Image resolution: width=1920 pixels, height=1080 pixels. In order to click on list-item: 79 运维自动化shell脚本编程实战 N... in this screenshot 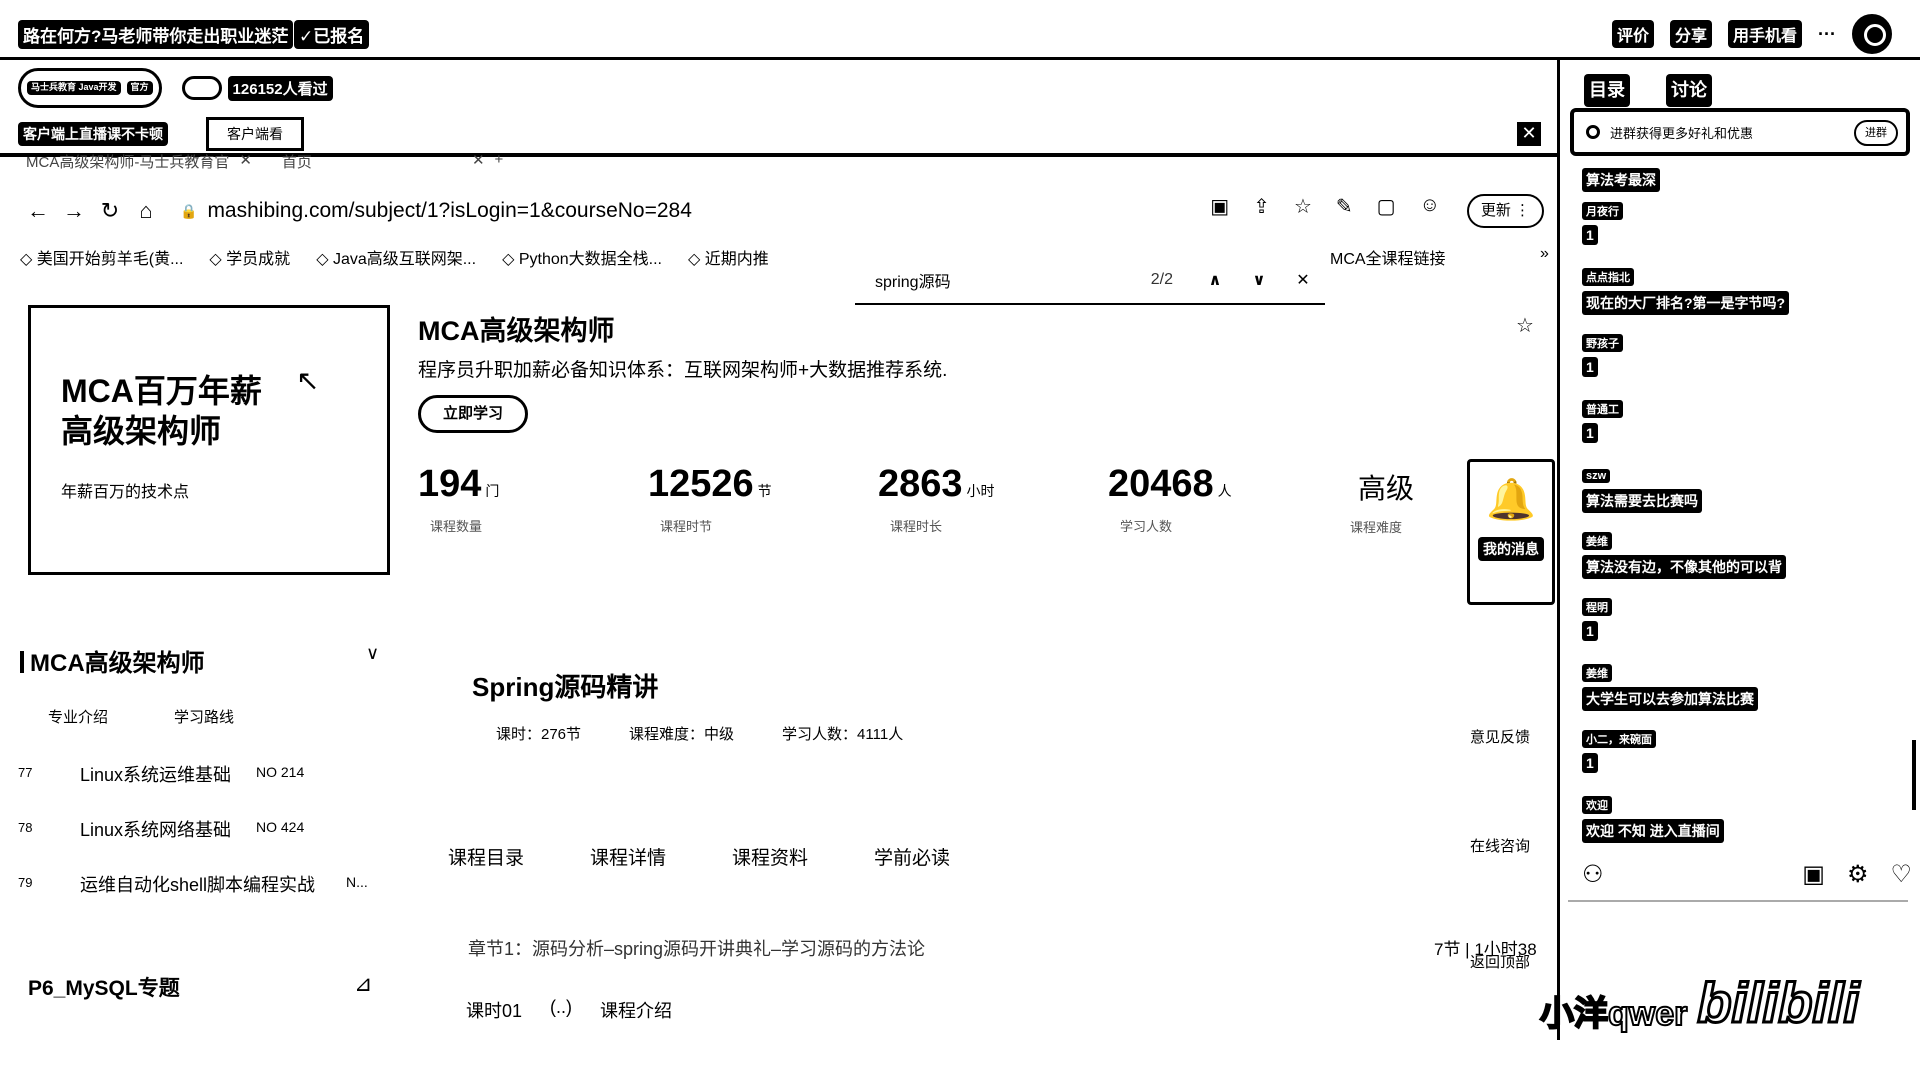, I will do `click(193, 898)`.